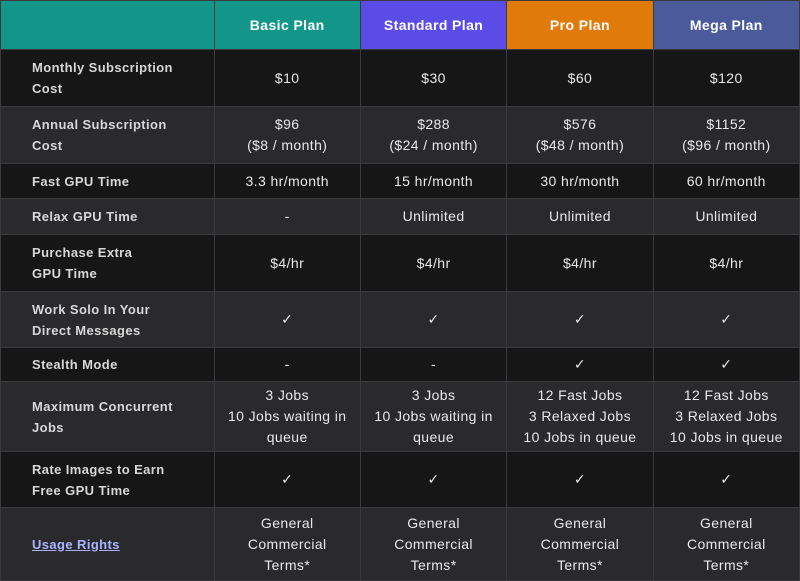 The width and height of the screenshot is (800, 581). I want to click on feature-label-line: Jobs, so click(48, 427).